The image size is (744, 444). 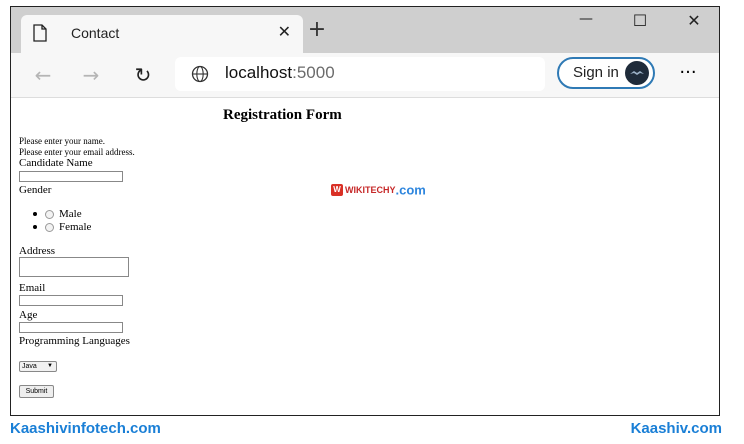 I want to click on avatar, so click(x=637, y=73).